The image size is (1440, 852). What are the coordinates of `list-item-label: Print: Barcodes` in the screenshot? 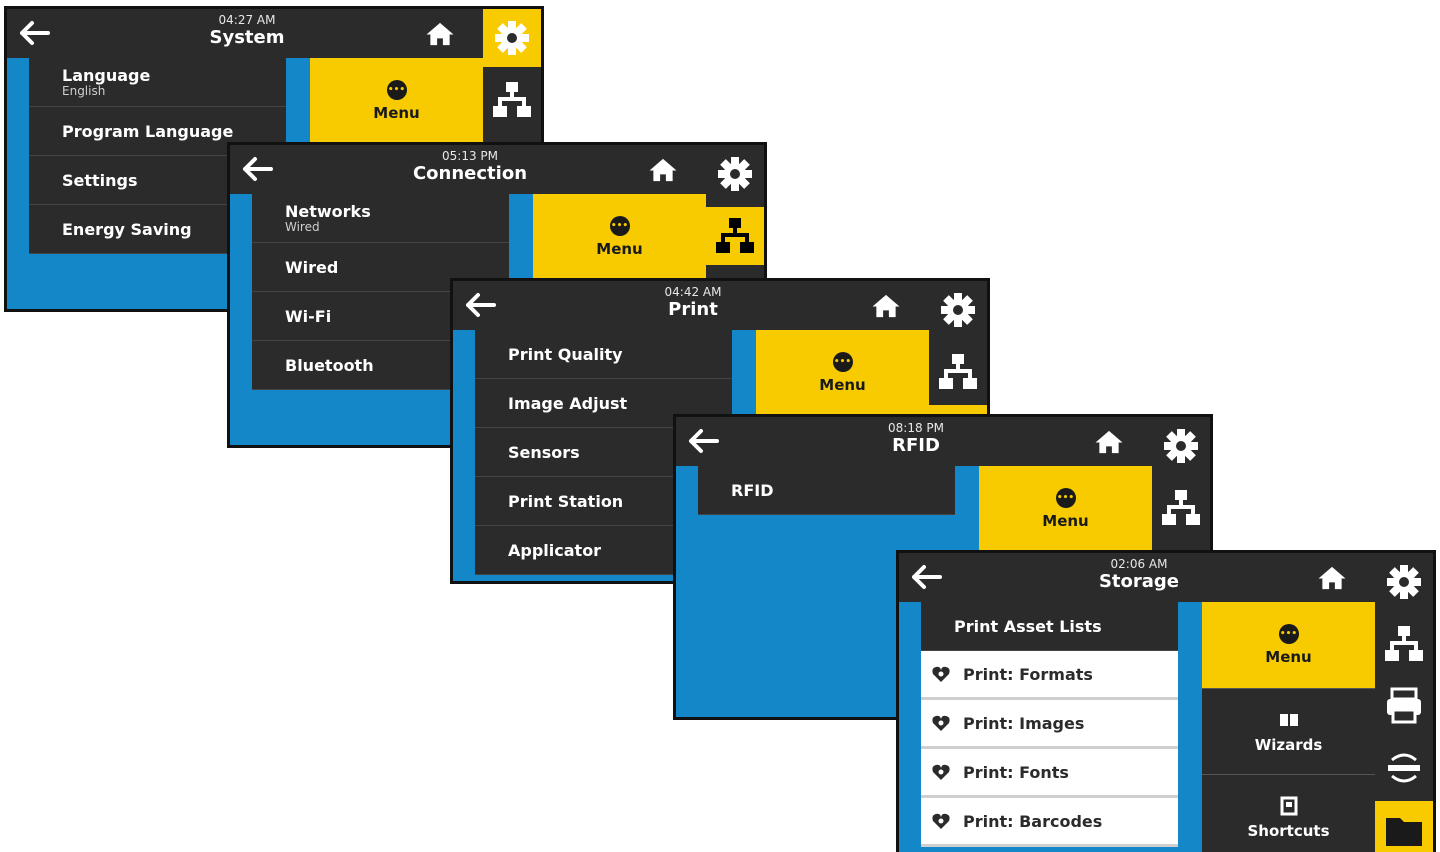 It's located at (1033, 821).